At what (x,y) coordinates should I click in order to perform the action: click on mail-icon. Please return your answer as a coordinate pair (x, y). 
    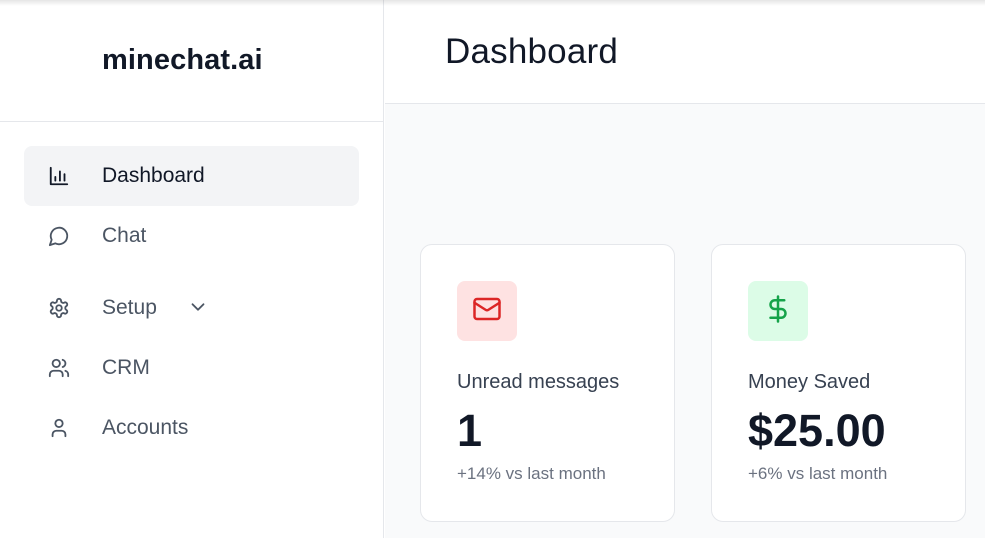
    Looking at the image, I should click on (487, 311).